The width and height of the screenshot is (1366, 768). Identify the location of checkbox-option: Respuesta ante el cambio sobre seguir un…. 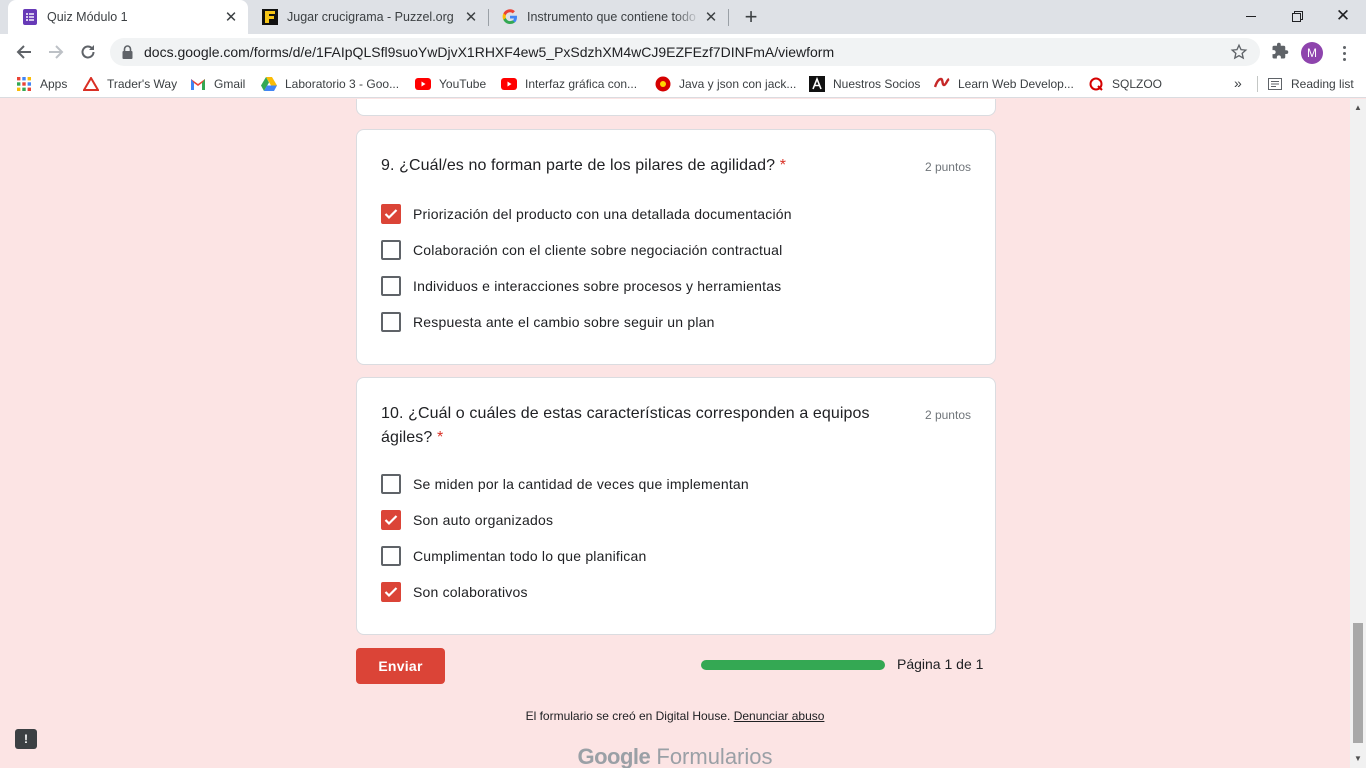
(548, 322).